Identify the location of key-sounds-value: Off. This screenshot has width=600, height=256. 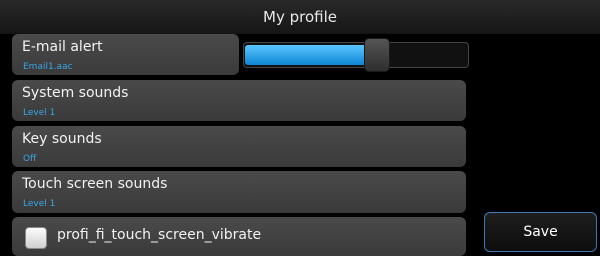
(30, 159).